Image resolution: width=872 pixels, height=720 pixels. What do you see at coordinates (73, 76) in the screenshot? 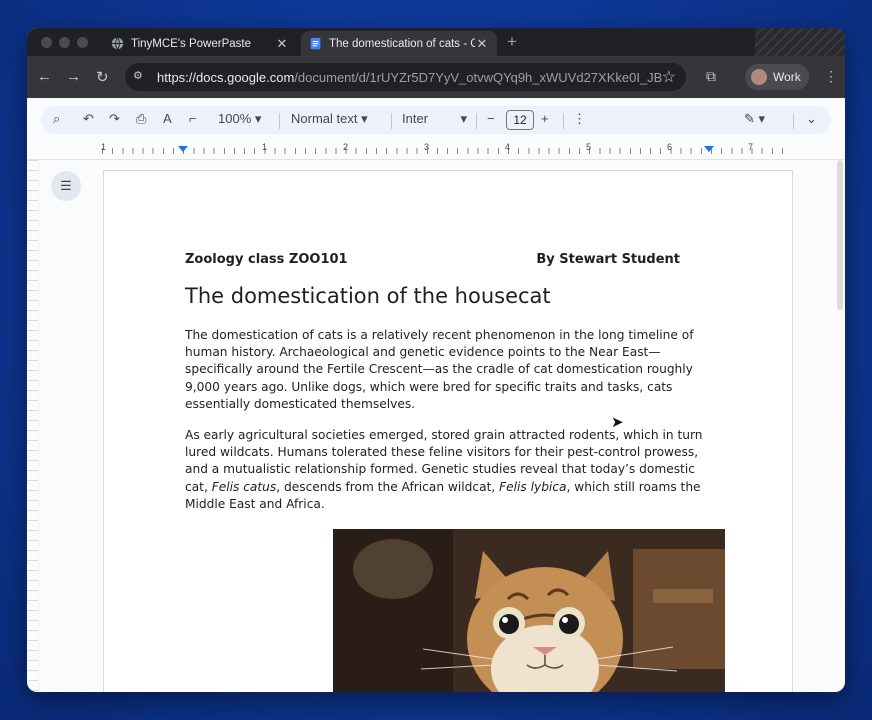
I see `forward-icon: →` at bounding box center [73, 76].